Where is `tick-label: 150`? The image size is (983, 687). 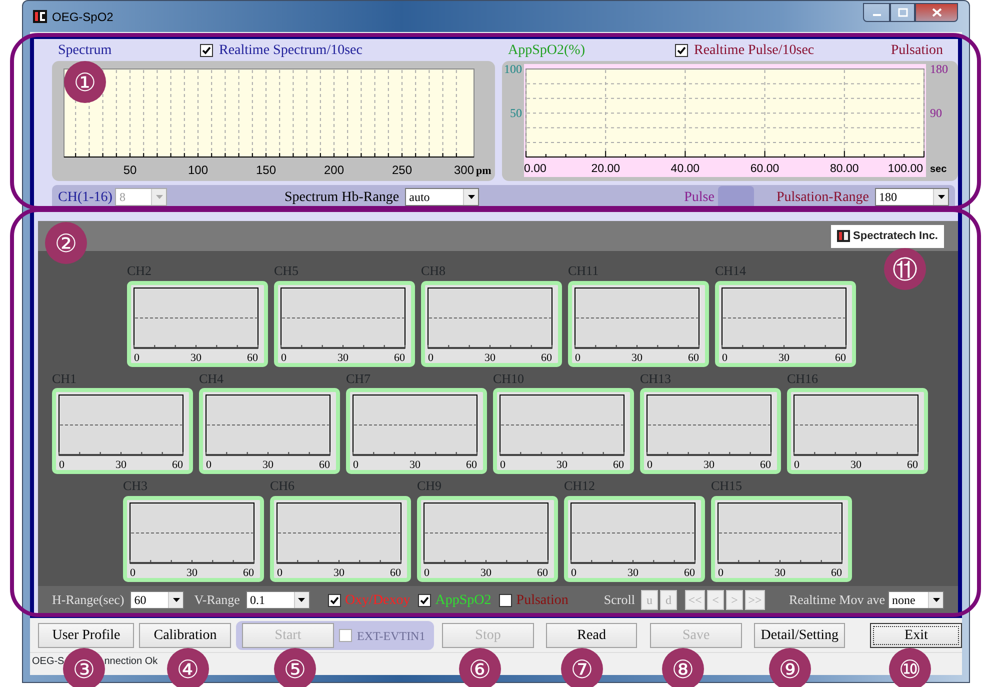 tick-label: 150 is located at coordinates (266, 170).